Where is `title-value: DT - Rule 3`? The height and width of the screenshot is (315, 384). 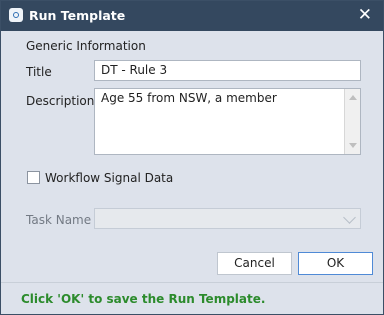
title-value: DT - Rule 3 is located at coordinates (134, 70).